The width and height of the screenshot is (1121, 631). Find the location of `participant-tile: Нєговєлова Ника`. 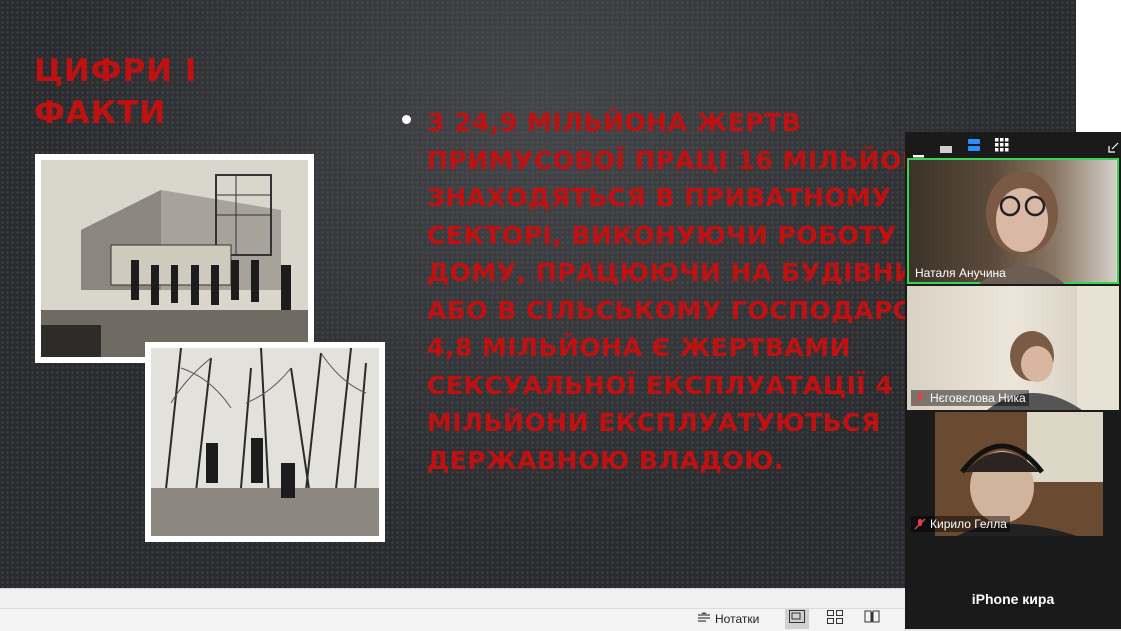

participant-tile: Нєговєлова Ника is located at coordinates (1013, 348).